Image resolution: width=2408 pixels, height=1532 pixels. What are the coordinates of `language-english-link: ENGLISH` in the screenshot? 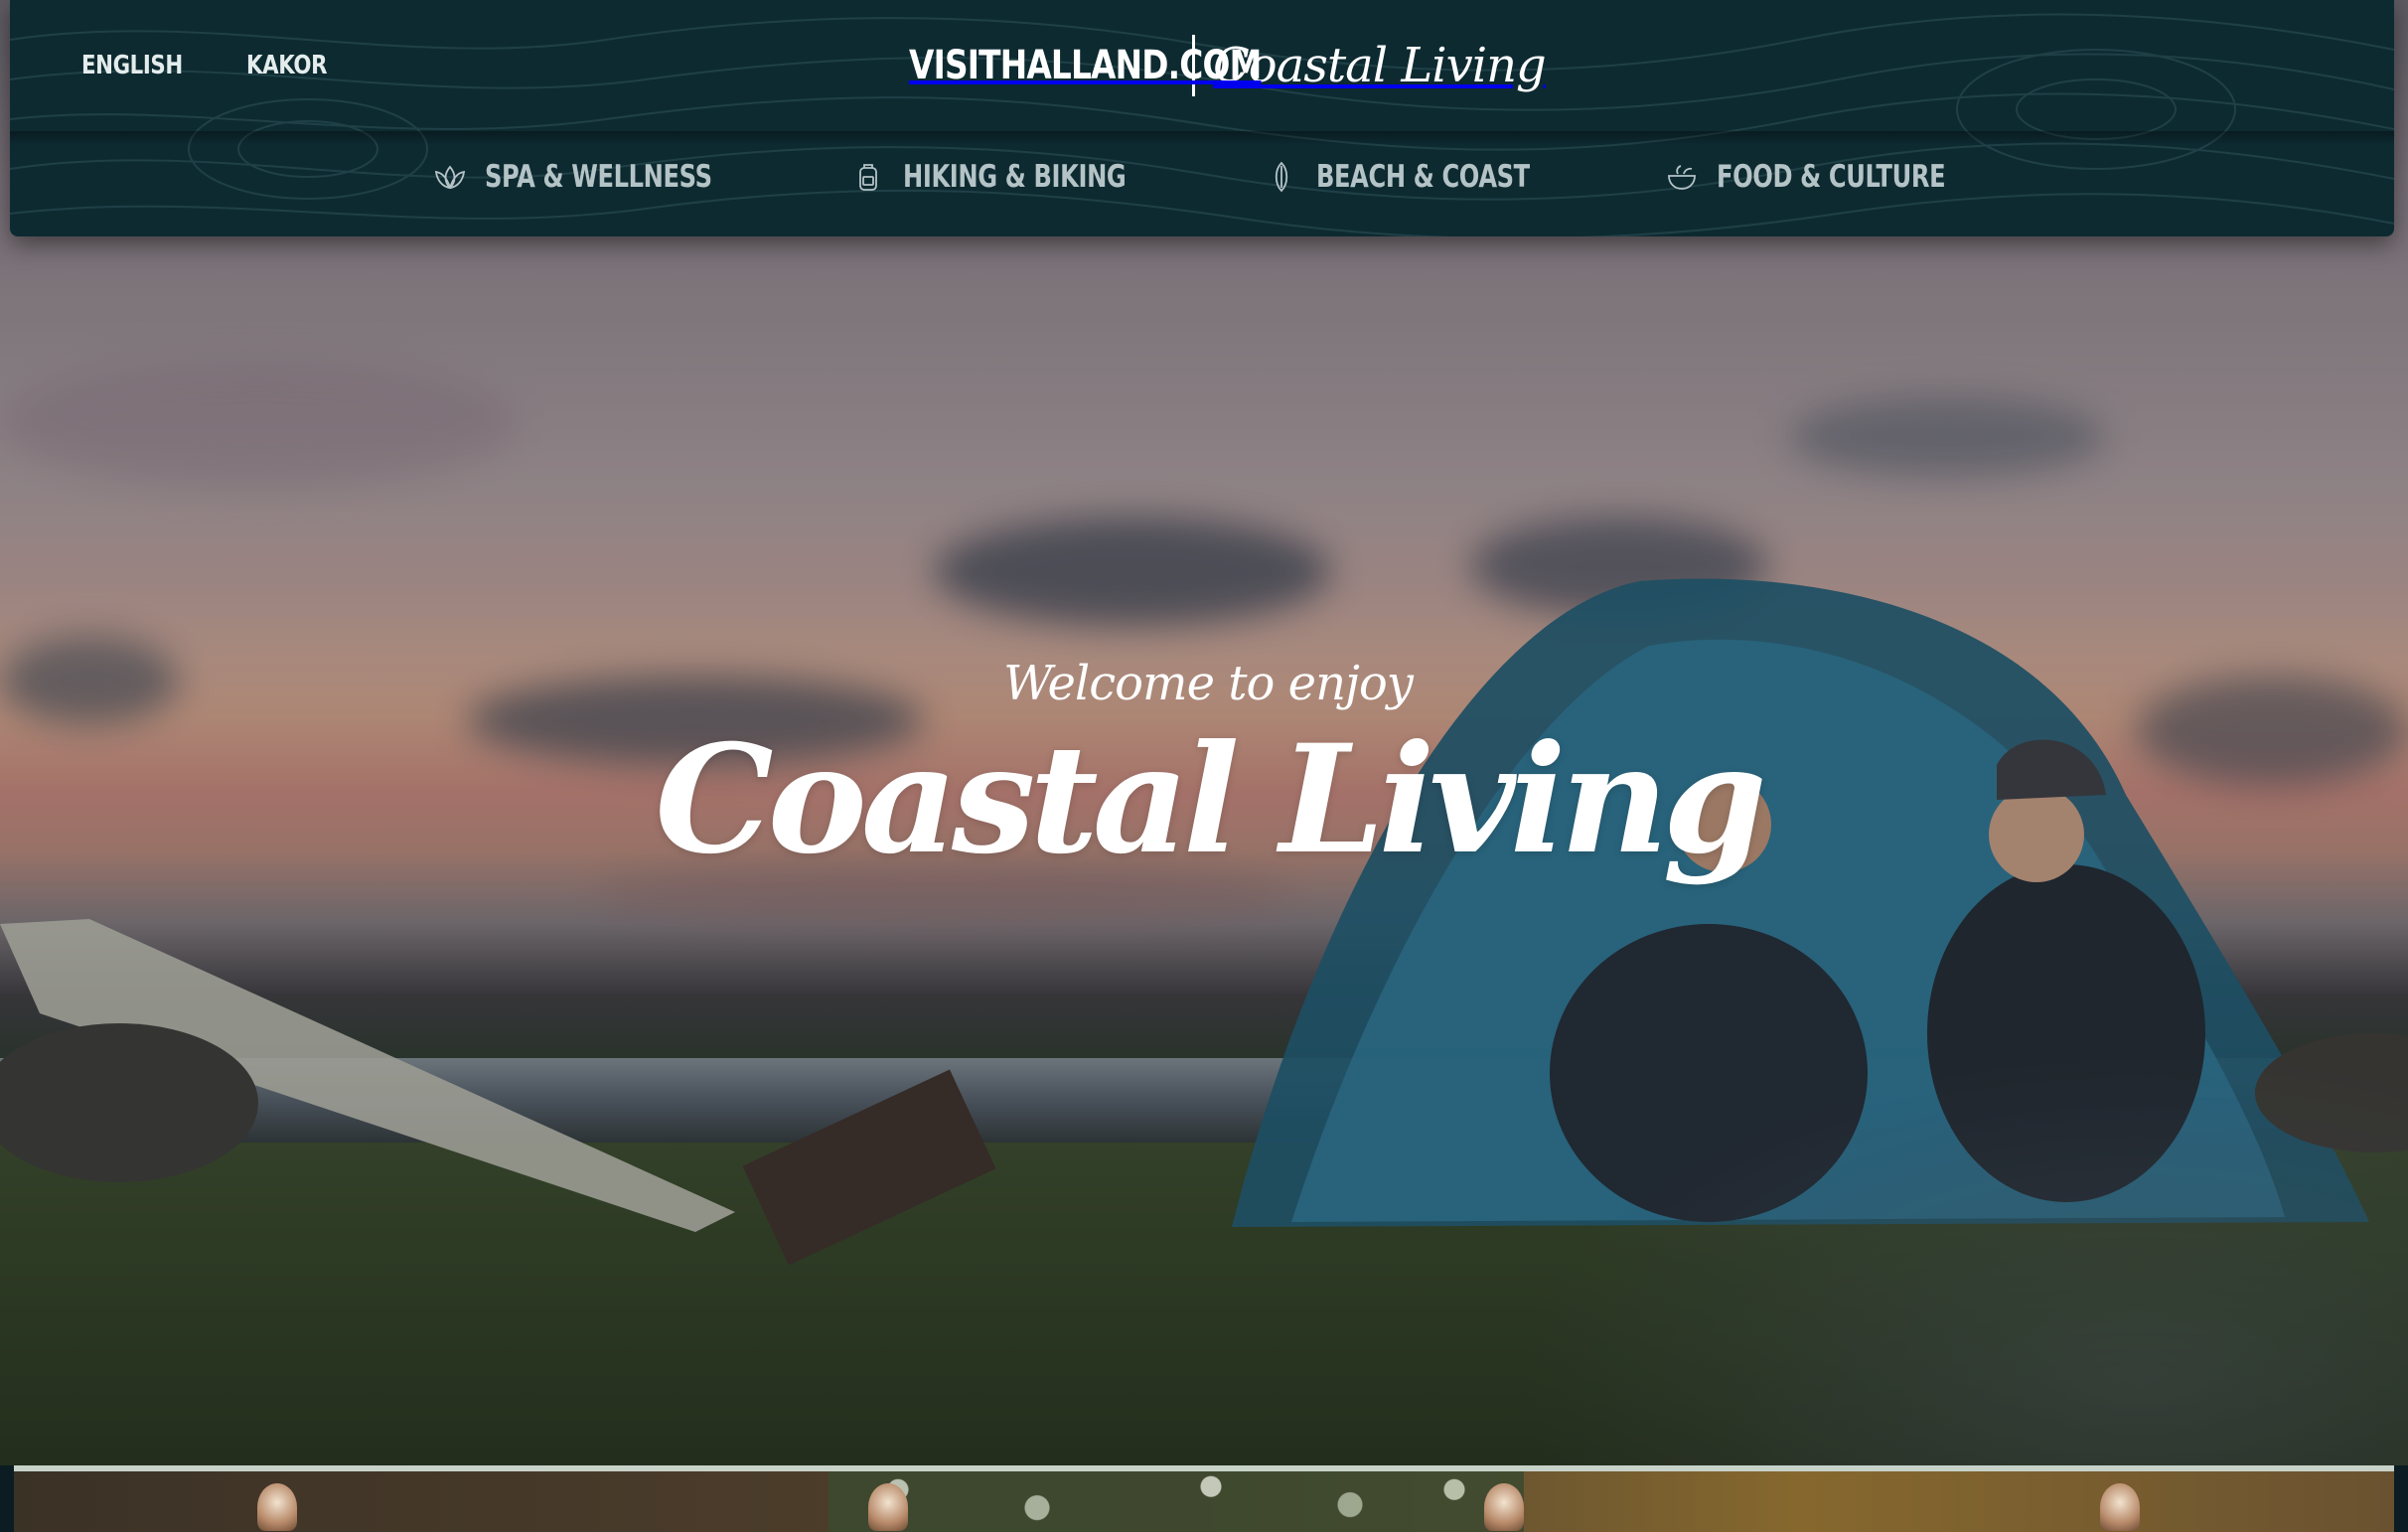 It's located at (132, 65).